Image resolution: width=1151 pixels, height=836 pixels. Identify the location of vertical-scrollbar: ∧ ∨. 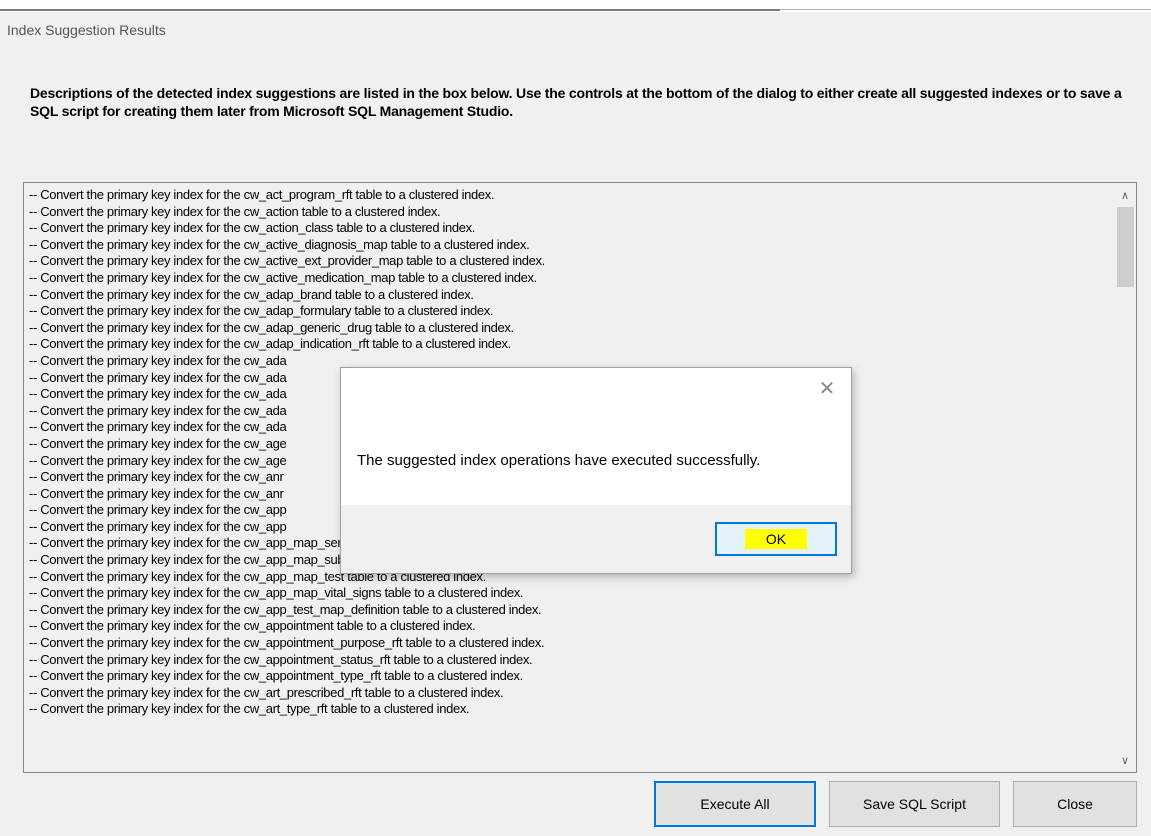
(1125, 477).